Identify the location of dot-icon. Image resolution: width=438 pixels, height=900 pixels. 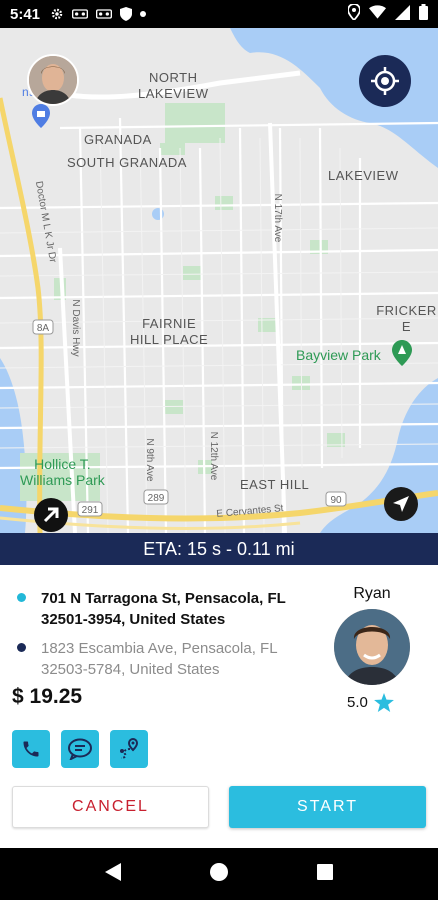
(143, 14).